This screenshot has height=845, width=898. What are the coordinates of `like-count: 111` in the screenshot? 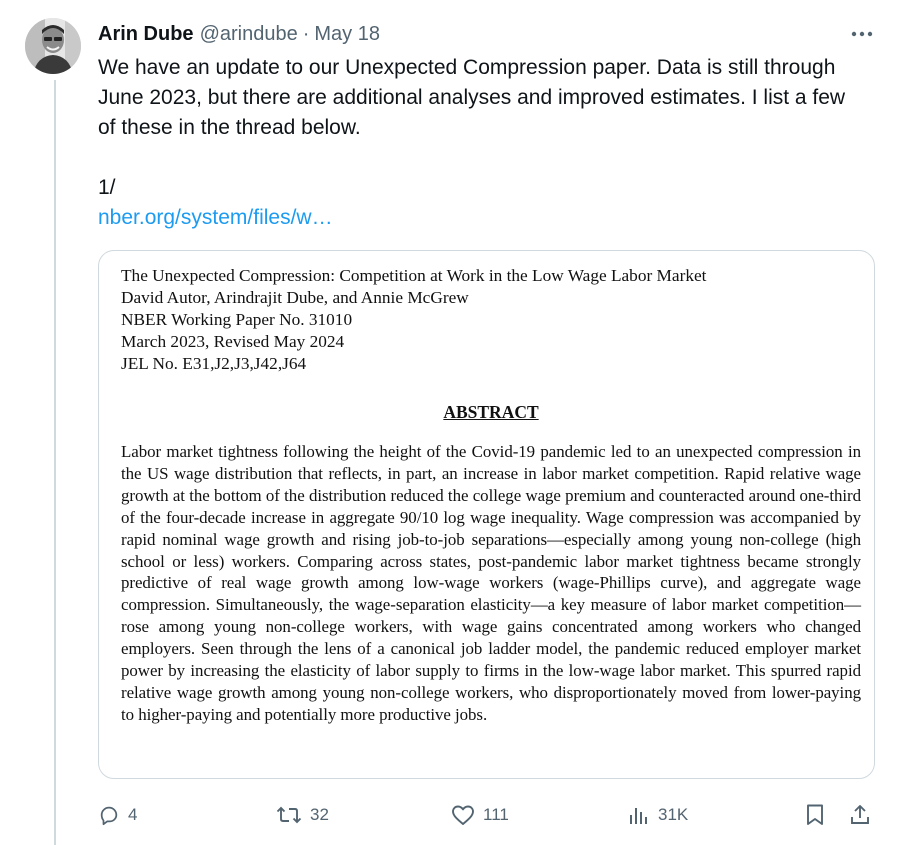 It's located at (496, 814).